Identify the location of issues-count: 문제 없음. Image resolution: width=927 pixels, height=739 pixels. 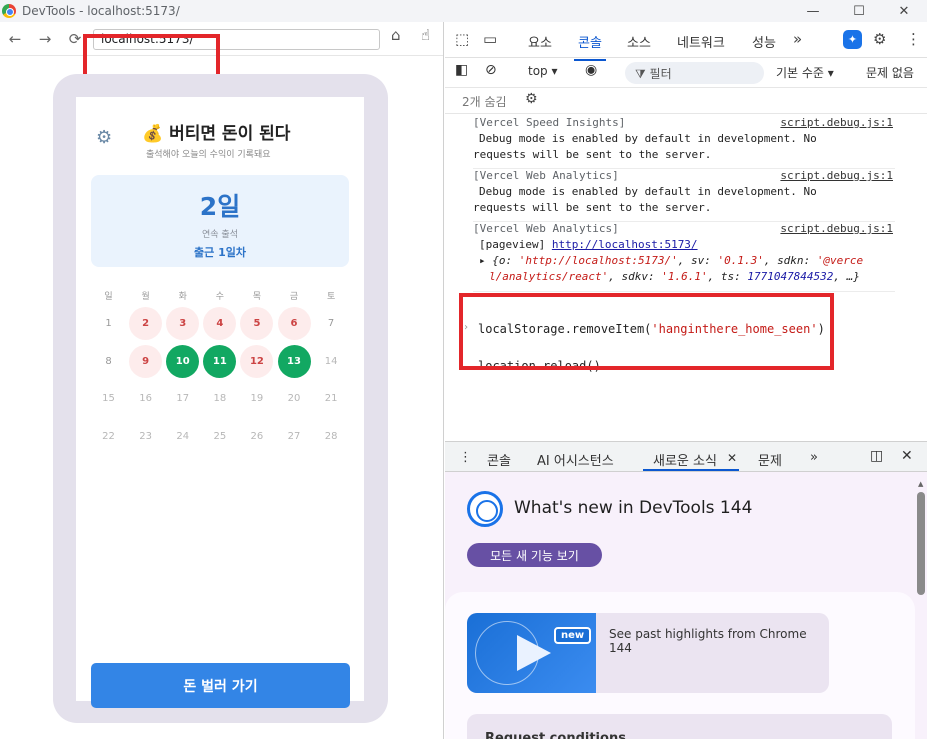
(890, 72).